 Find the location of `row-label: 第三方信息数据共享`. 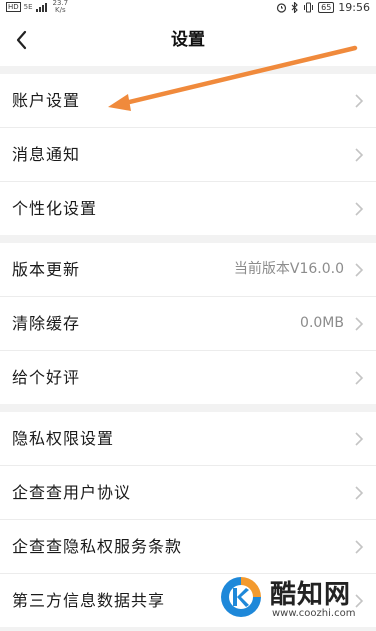

row-label: 第三方信息数据共享 is located at coordinates (89, 600).